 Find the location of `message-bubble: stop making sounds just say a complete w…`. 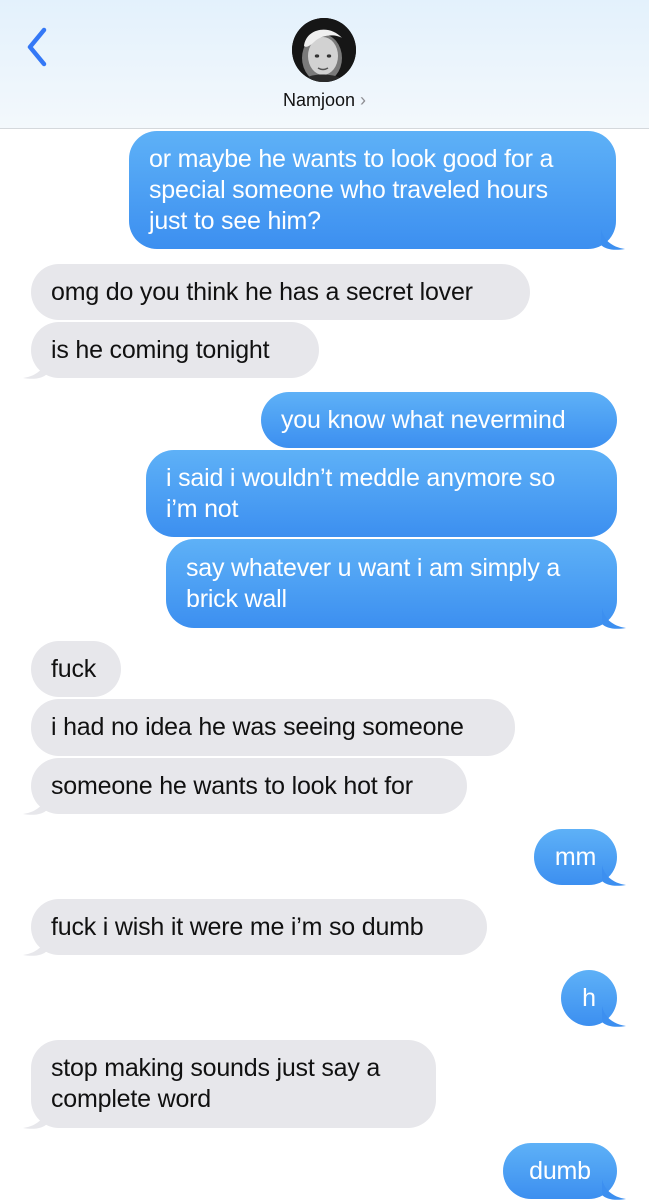

message-bubble: stop making sounds just say a complete w… is located at coordinates (233, 1084).